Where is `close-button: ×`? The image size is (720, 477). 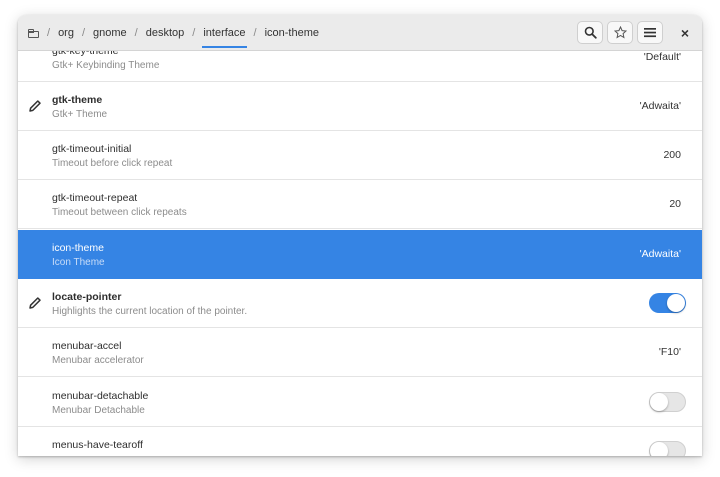
close-button: × is located at coordinates (685, 32).